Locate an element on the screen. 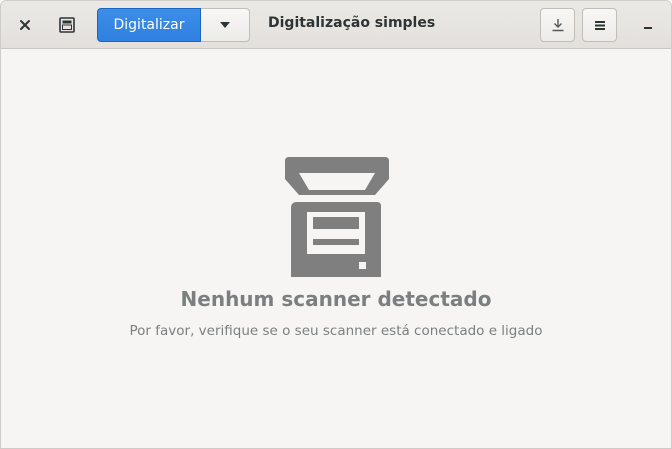 This screenshot has width=672, height=449. save-button is located at coordinates (557, 25).